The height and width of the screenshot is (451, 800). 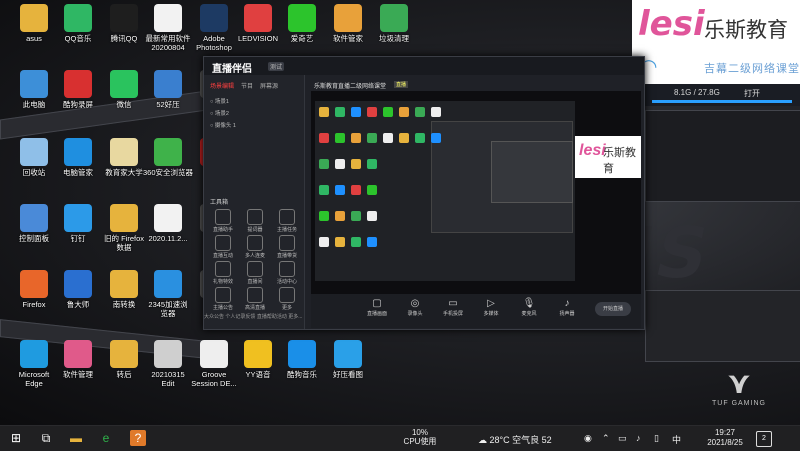 What do you see at coordinates (78, 359) in the screenshot?
I see `desktop-icon: 软件管理` at bounding box center [78, 359].